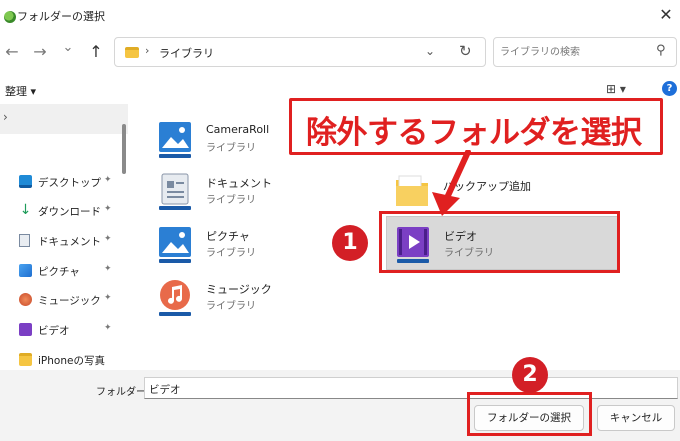 The width and height of the screenshot is (680, 441). I want to click on recent-locations-chevron-icon: ⌄, so click(68, 48).